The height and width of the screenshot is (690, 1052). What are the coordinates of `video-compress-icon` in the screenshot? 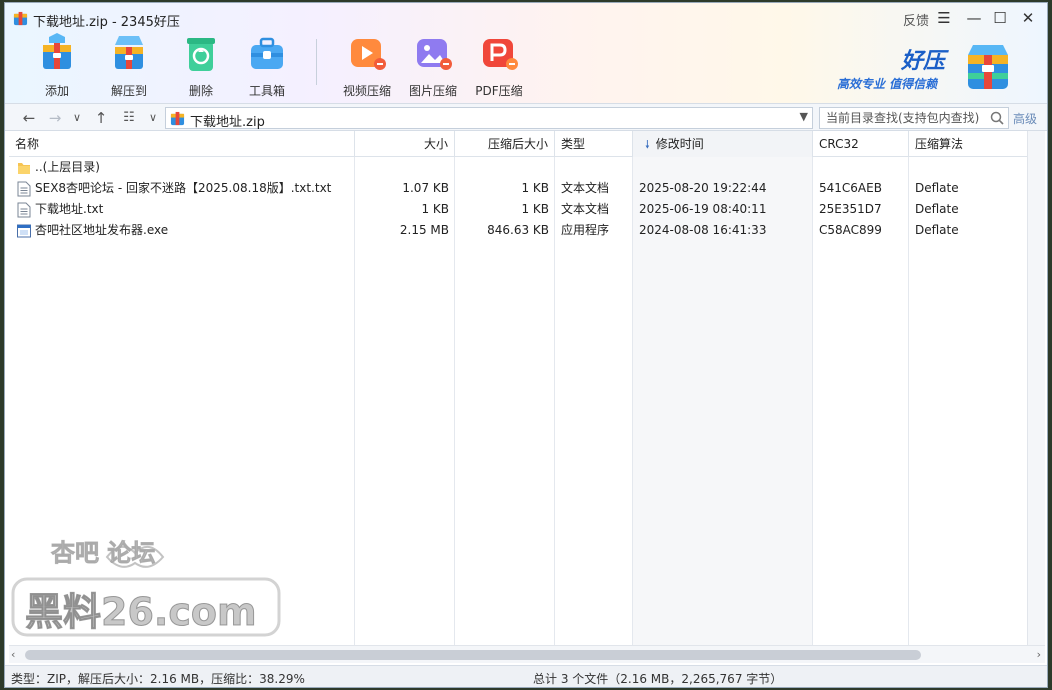 It's located at (368, 54).